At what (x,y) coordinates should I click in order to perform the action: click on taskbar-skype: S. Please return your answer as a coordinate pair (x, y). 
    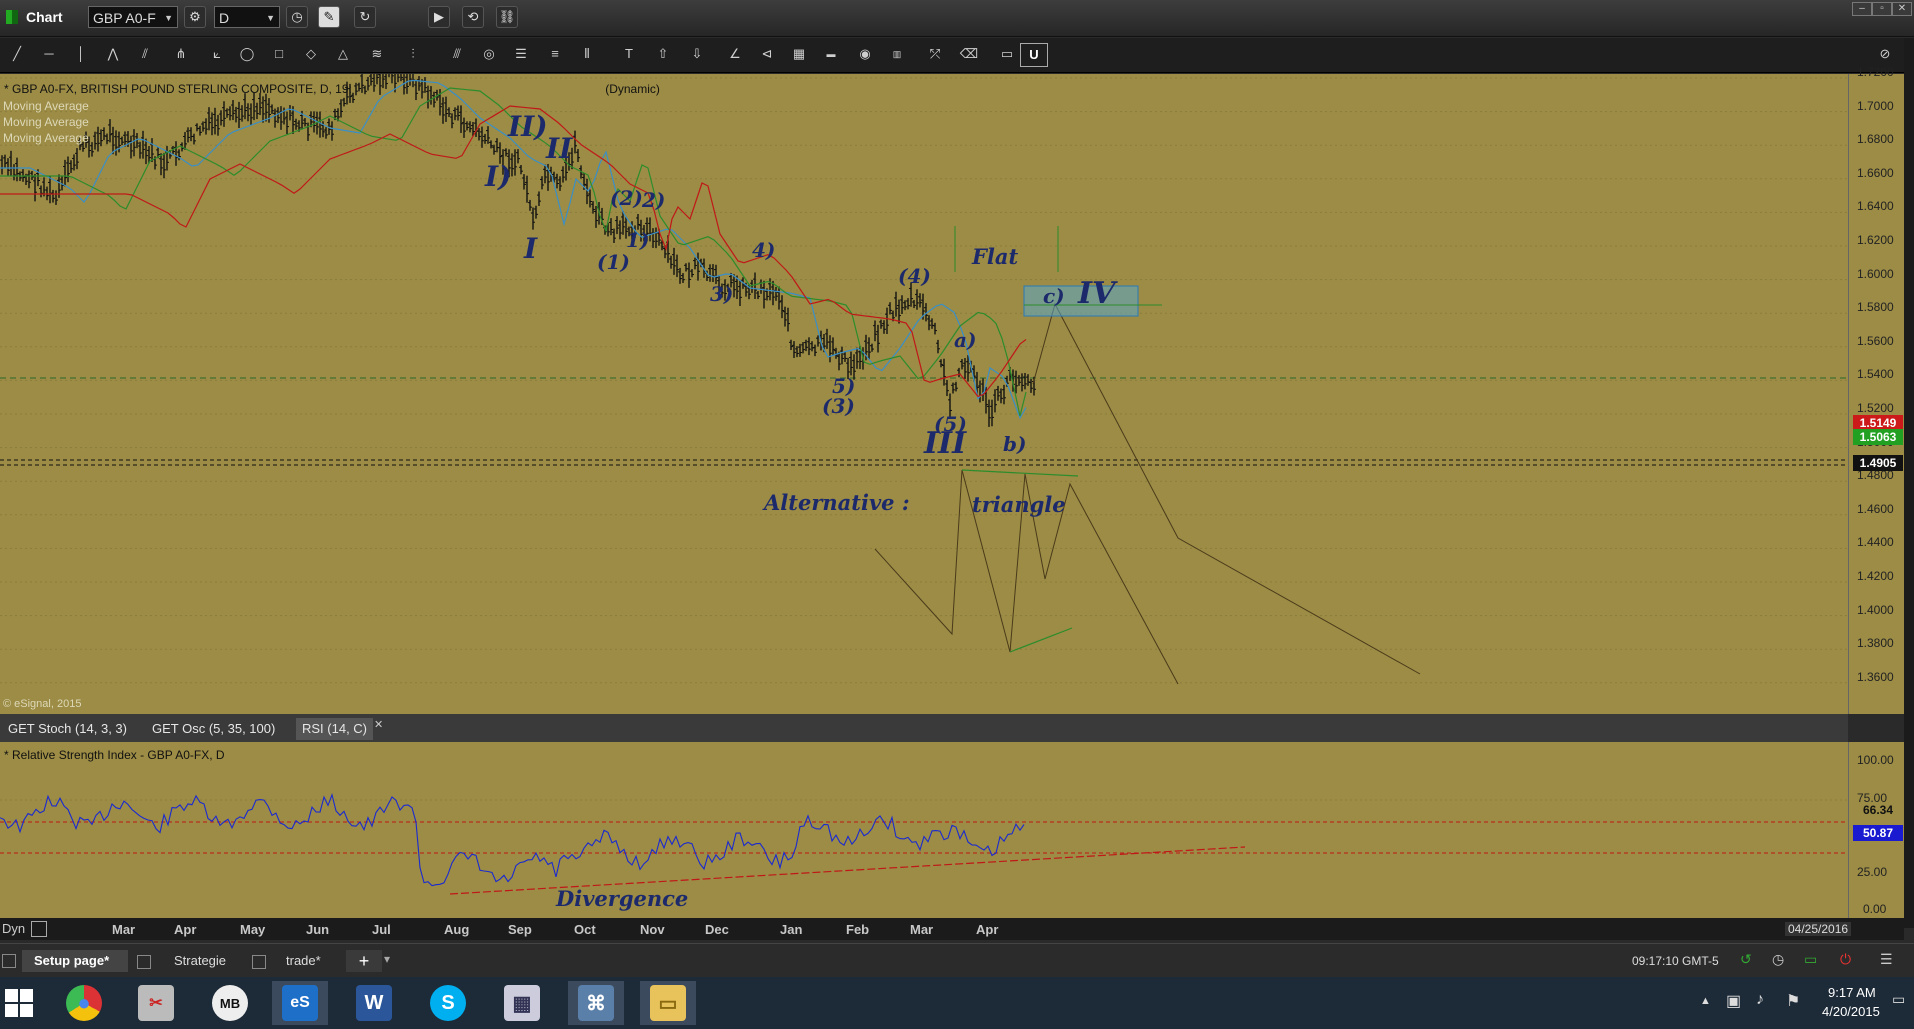
    Looking at the image, I should click on (448, 1003).